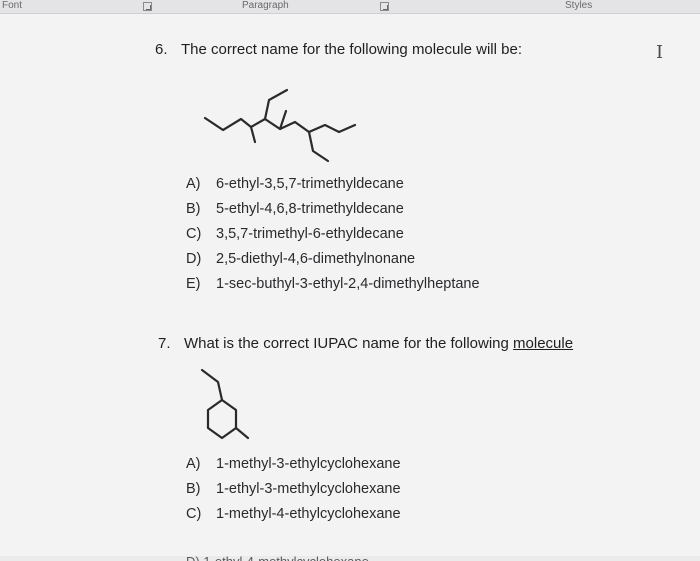 This screenshot has height=561, width=700. I want to click on molecule-6-lower-branch, so click(318, 146).